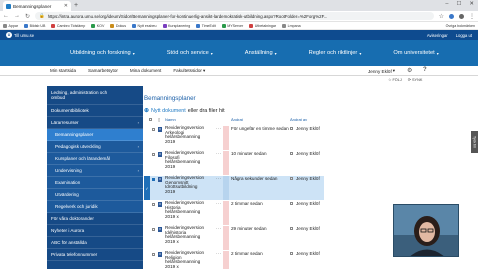 The width and height of the screenshot is (478, 269). Describe the element at coordinates (95, 135) in the screenshot. I see `left-nav-item: Bemanningsplaner` at that location.